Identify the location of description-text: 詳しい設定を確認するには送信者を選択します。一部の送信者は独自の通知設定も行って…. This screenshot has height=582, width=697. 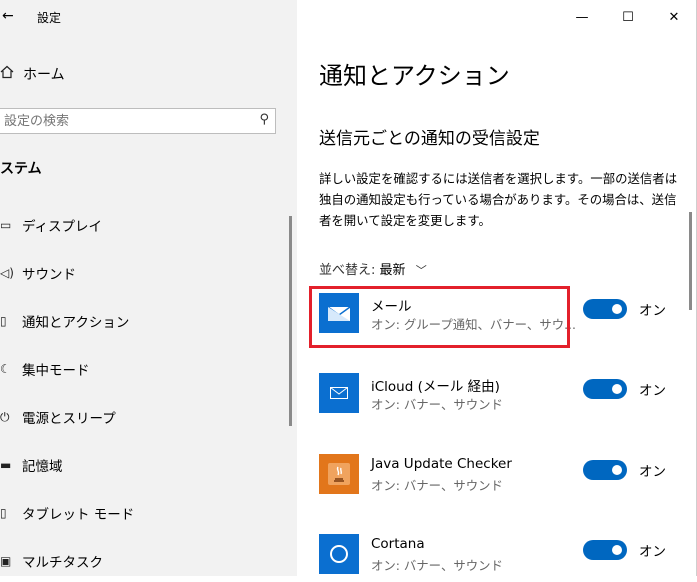
(498, 199).